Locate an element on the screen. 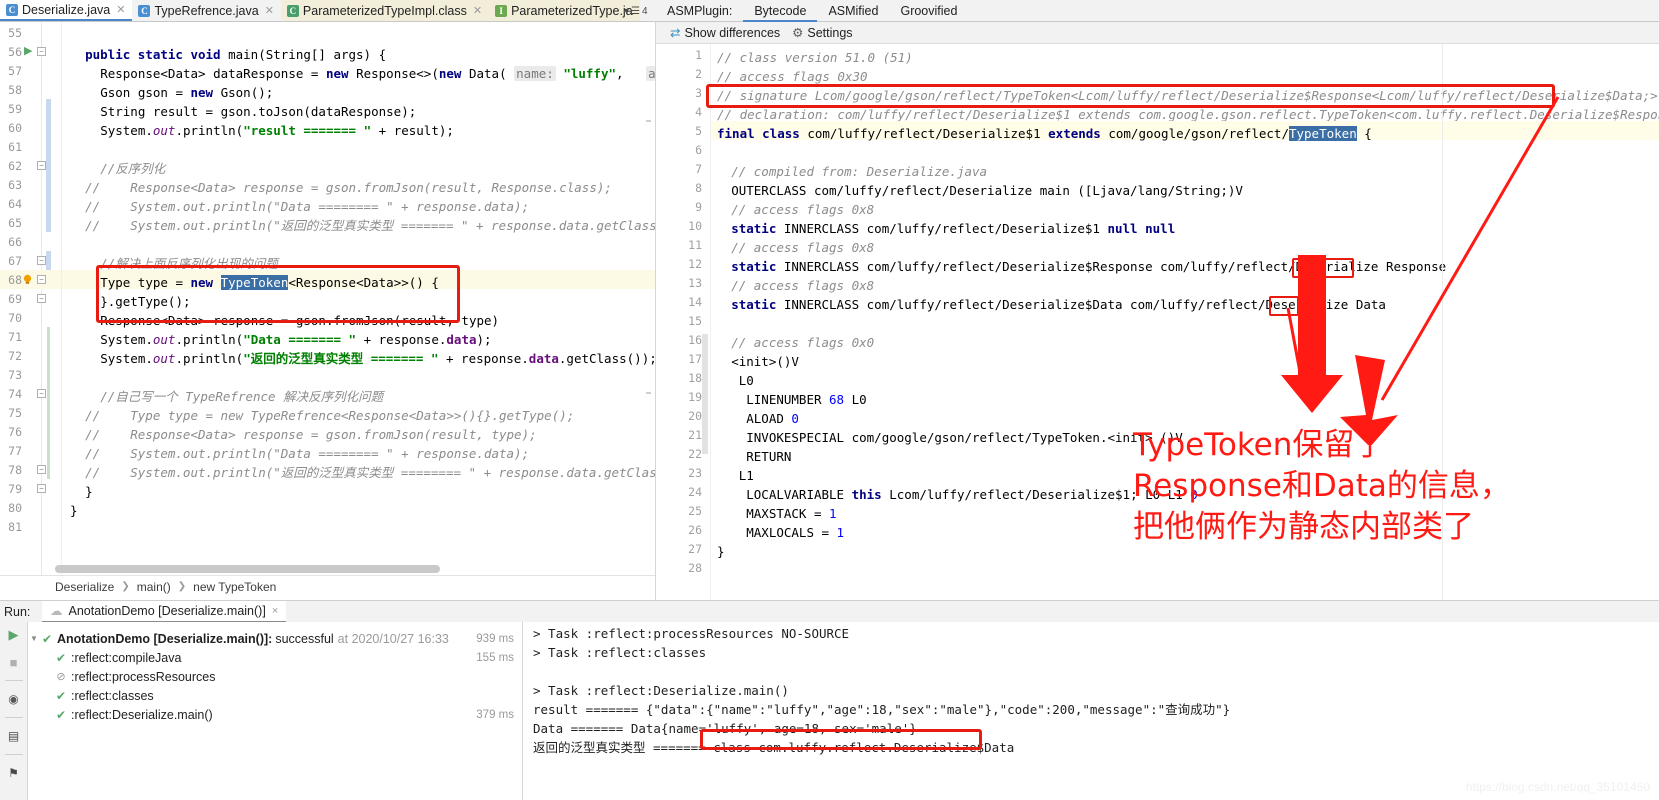  editor-tab-deserialize: C Deserialize.java ✕ is located at coordinates (66, 10).